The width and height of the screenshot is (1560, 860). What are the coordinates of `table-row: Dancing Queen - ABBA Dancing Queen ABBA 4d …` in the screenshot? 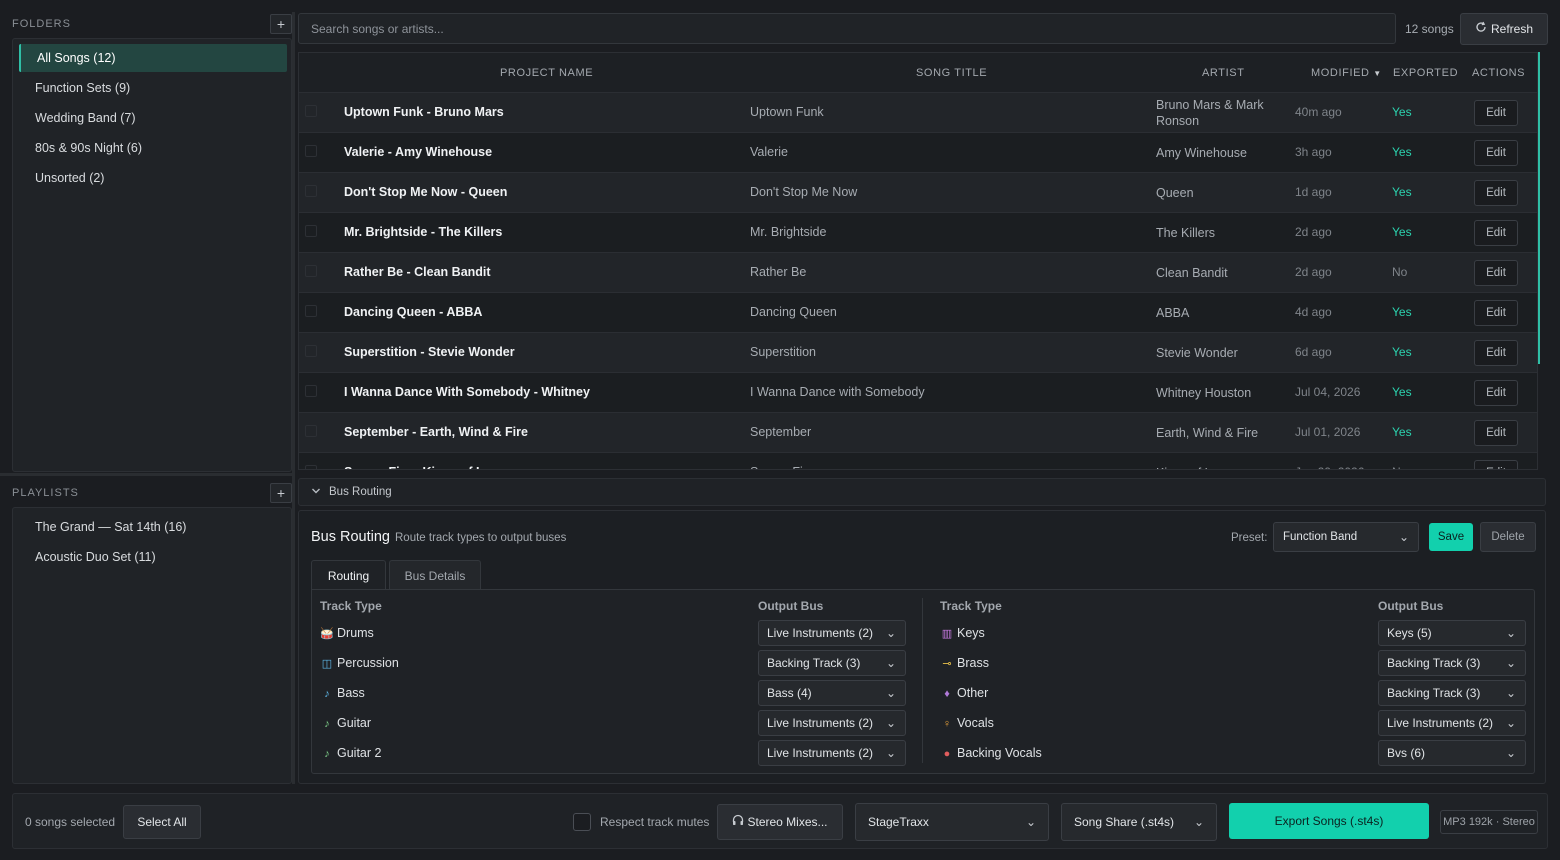 It's located at (918, 312).